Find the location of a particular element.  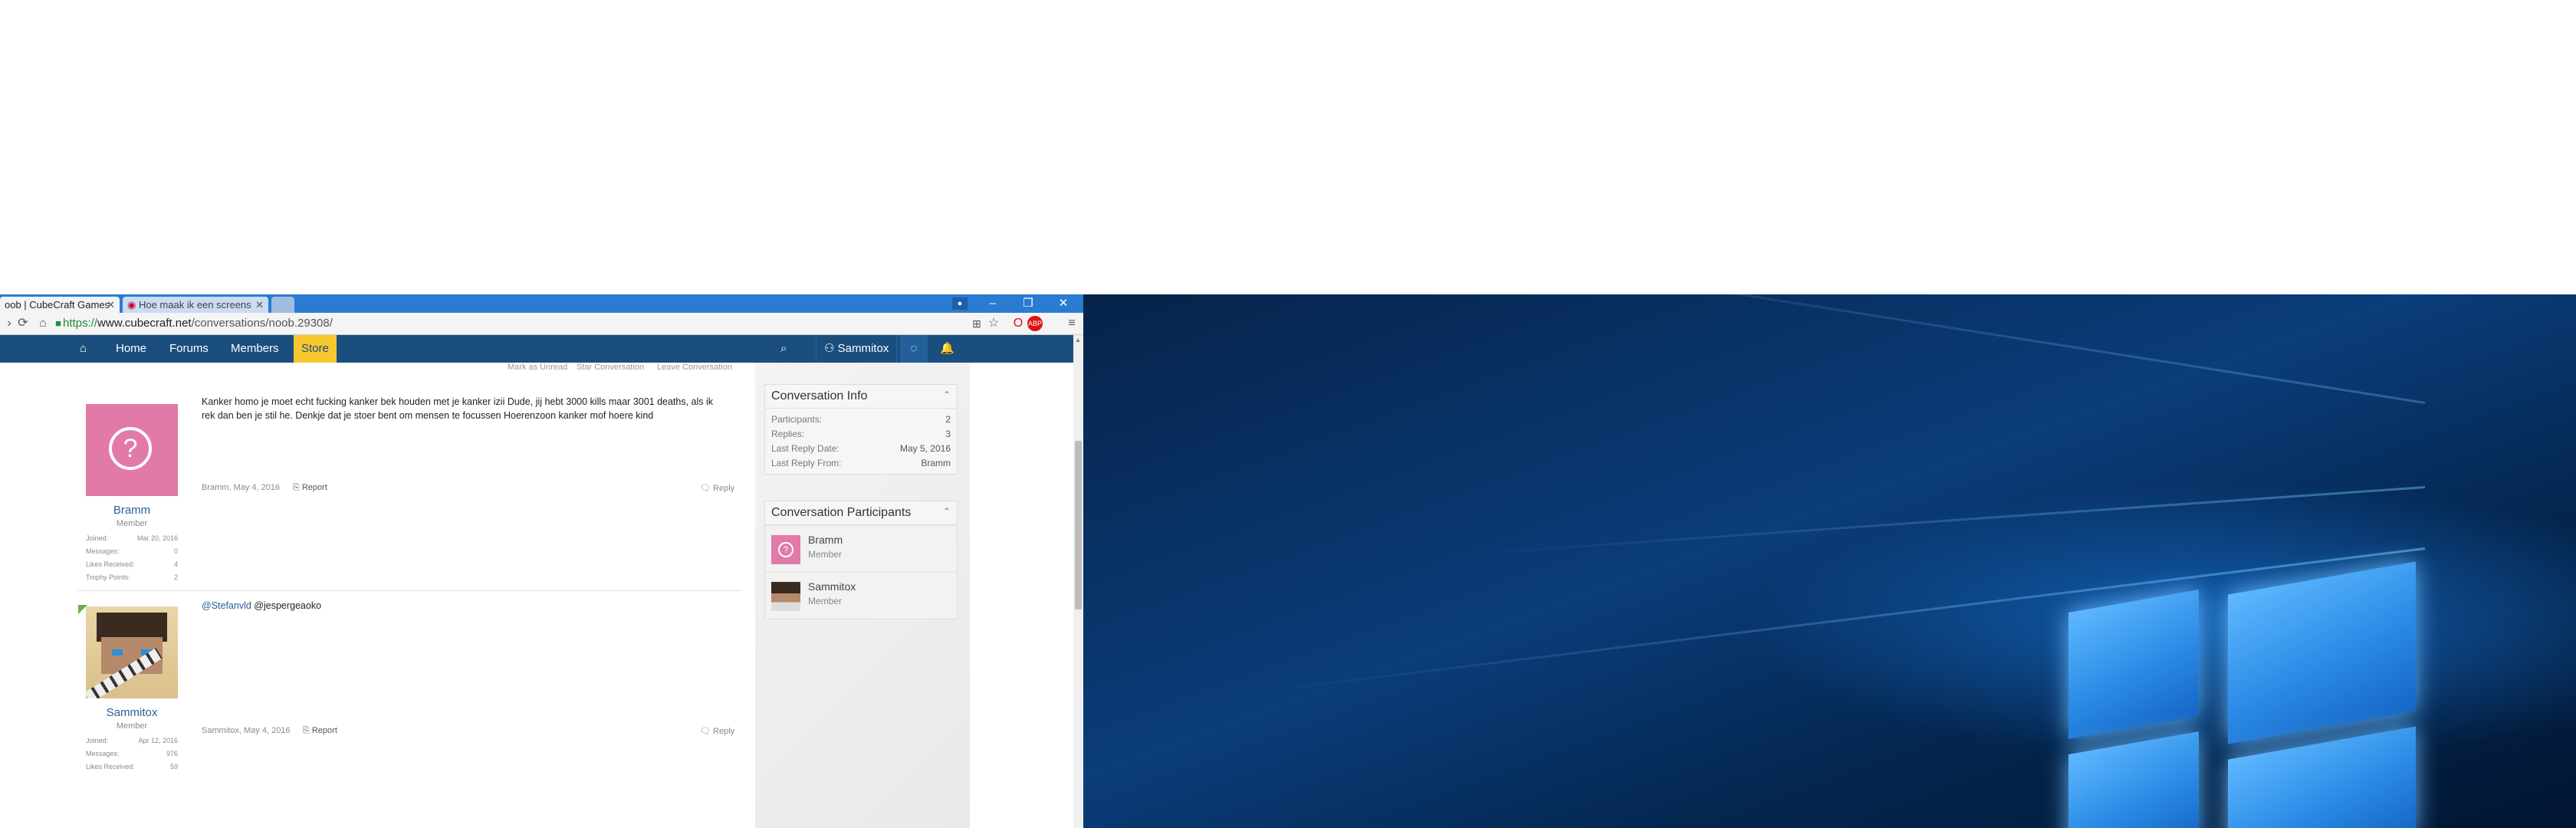

profile-icon: ● is located at coordinates (960, 303).